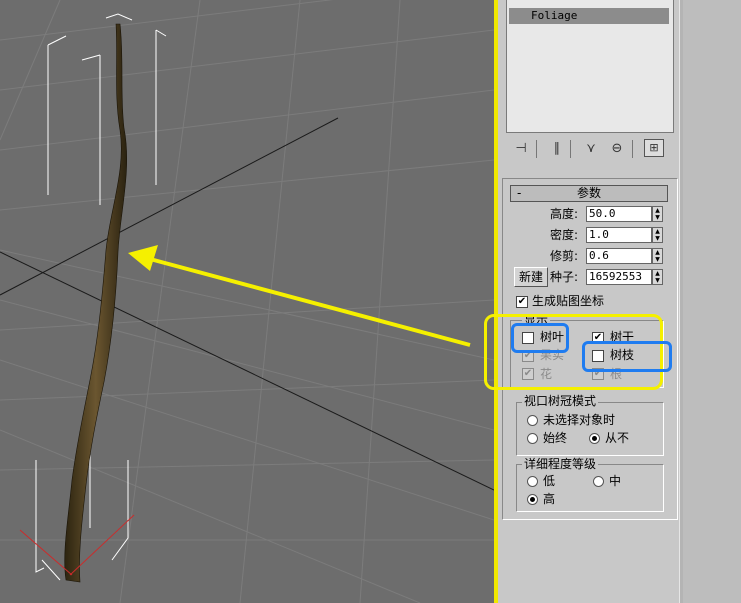  I want to click on lod-medium-label: 中, so click(615, 481).